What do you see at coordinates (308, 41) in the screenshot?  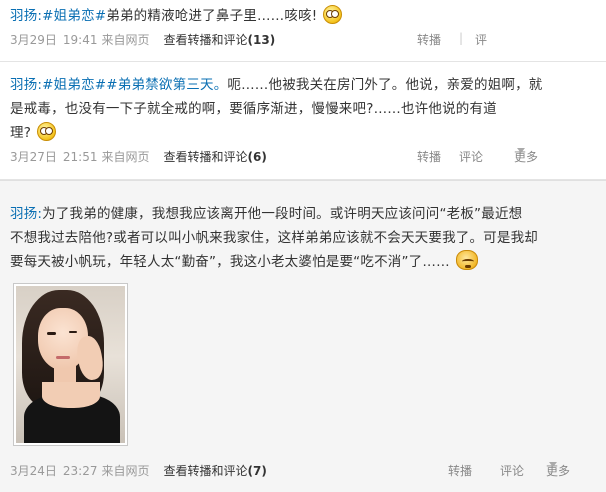 I see `post-meta: 3月29日 19:41 来自网页 查看转播和评论(13) 转播 | 评` at bounding box center [308, 41].